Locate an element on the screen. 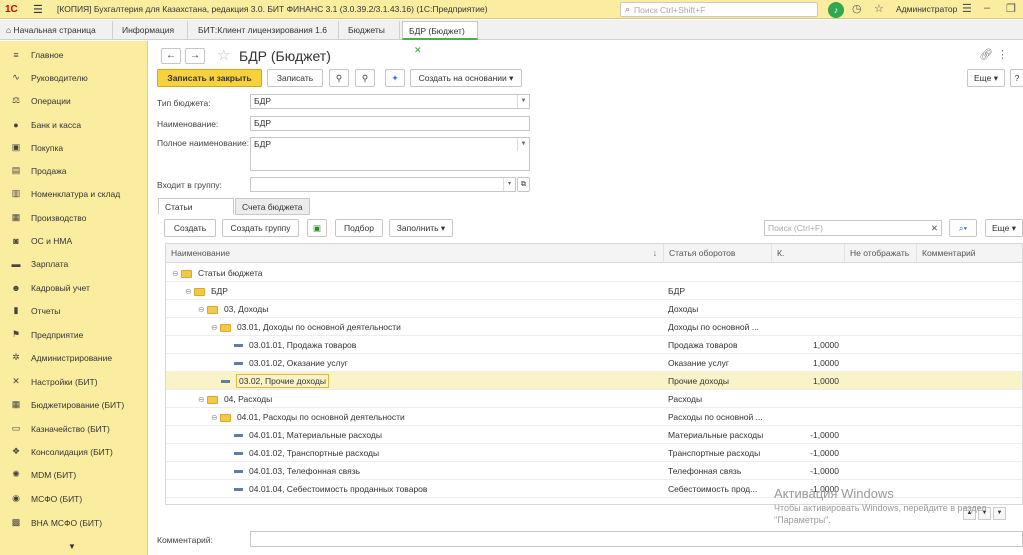 The width and height of the screenshot is (1023, 555). sidebar-item-salary: ▬ Зарплата is located at coordinates (74, 263).